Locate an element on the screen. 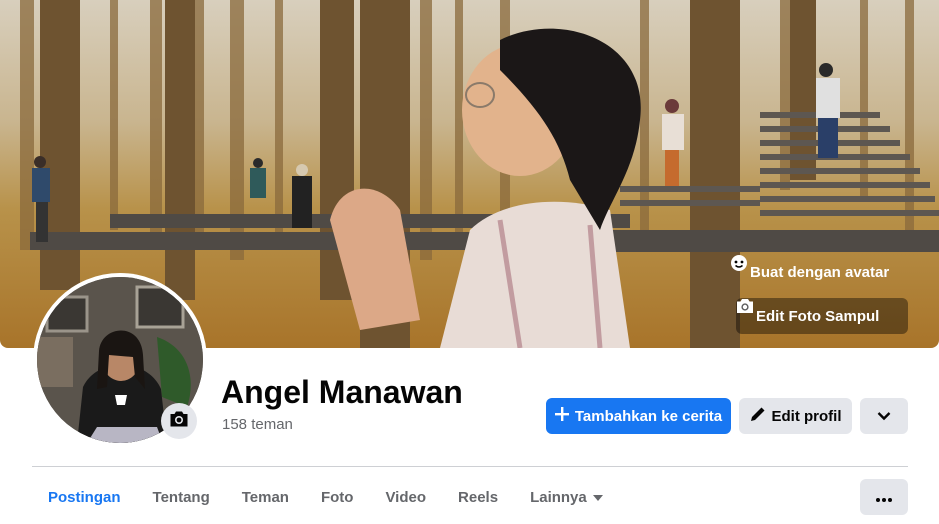  tab-videos: Video is located at coordinates (405, 497).